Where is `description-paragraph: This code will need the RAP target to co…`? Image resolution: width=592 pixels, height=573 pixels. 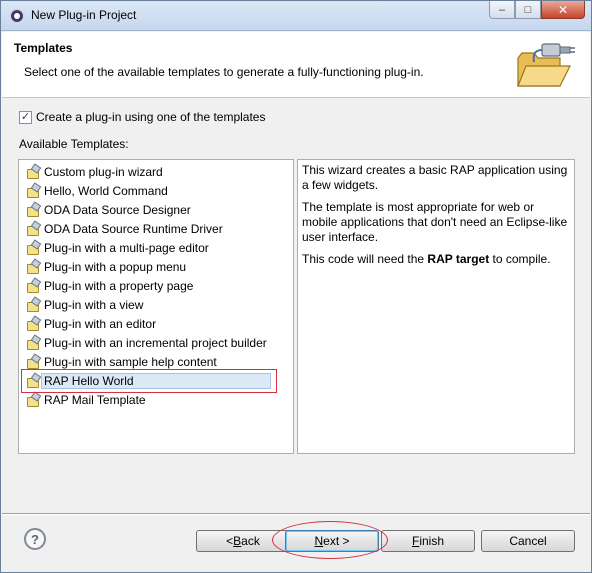
description-paragraph: This code will need the RAP target to co… is located at coordinates (436, 259).